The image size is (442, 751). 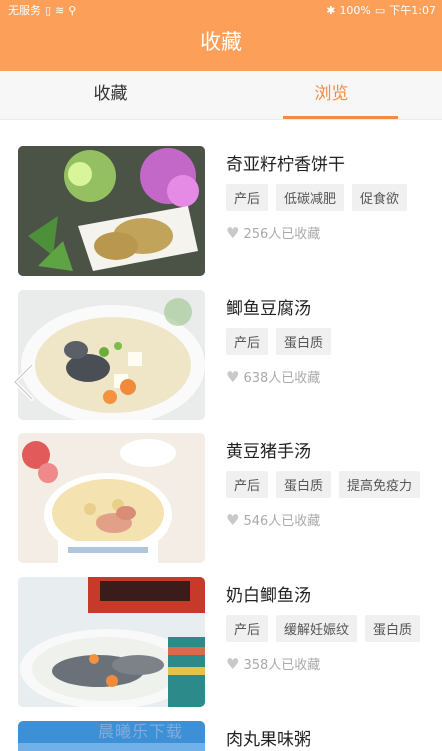 I want to click on tag-list: 产后 缓解妊娠纹 蛋白质, so click(x=327, y=628).